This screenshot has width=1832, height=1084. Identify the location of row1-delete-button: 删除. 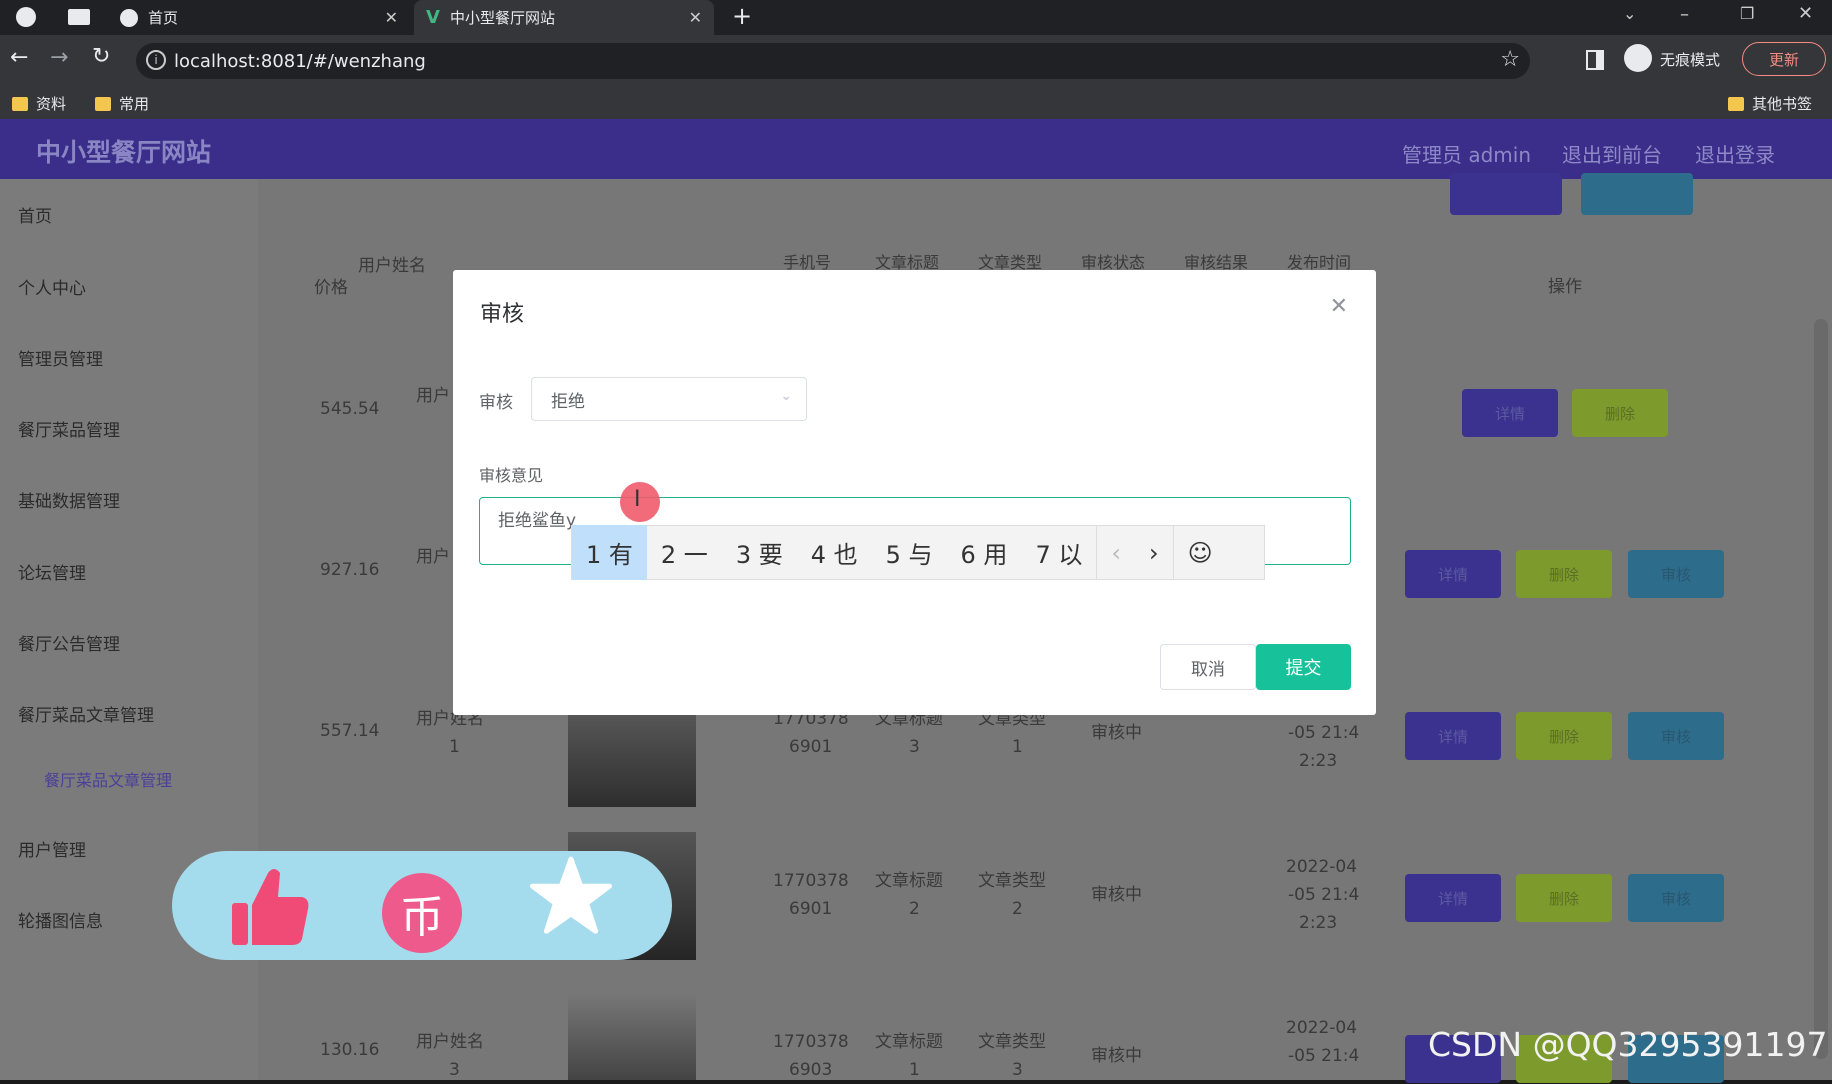
(1620, 413).